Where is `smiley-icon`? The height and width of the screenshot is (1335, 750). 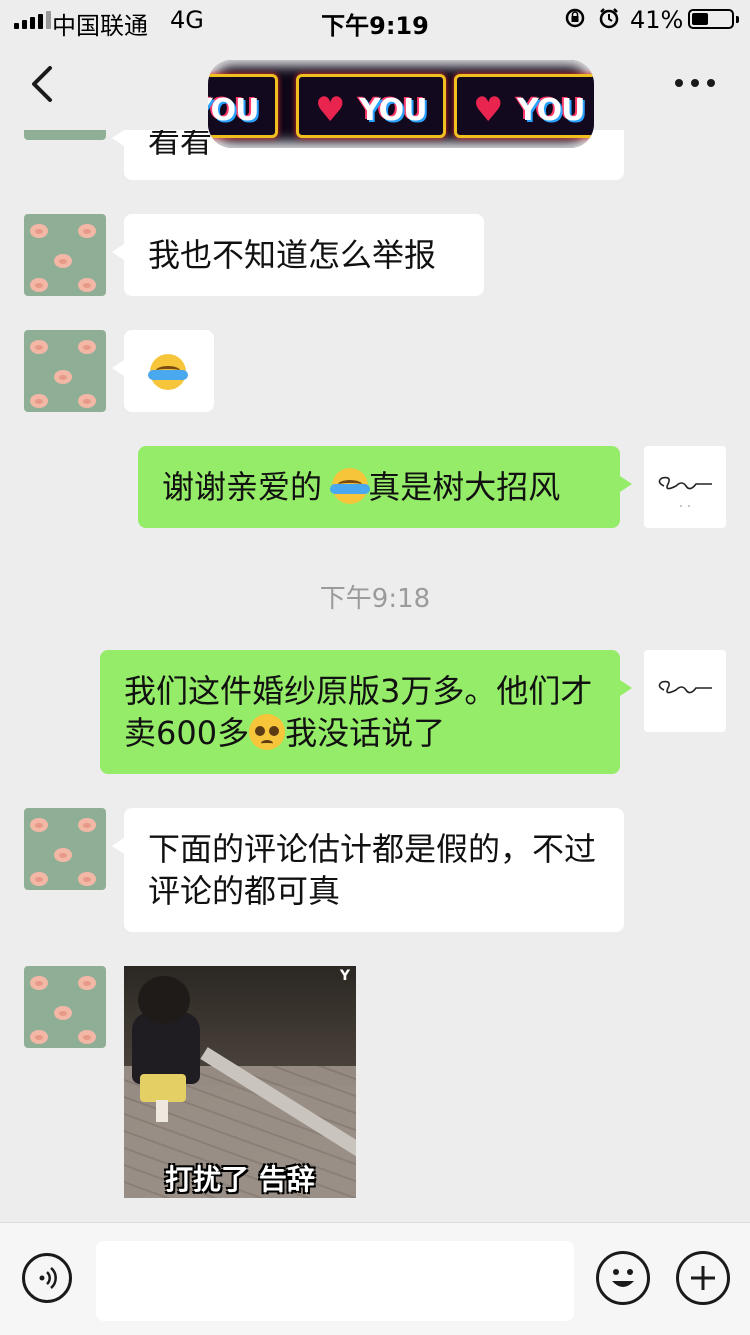
smiley-icon is located at coordinates (623, 1278).